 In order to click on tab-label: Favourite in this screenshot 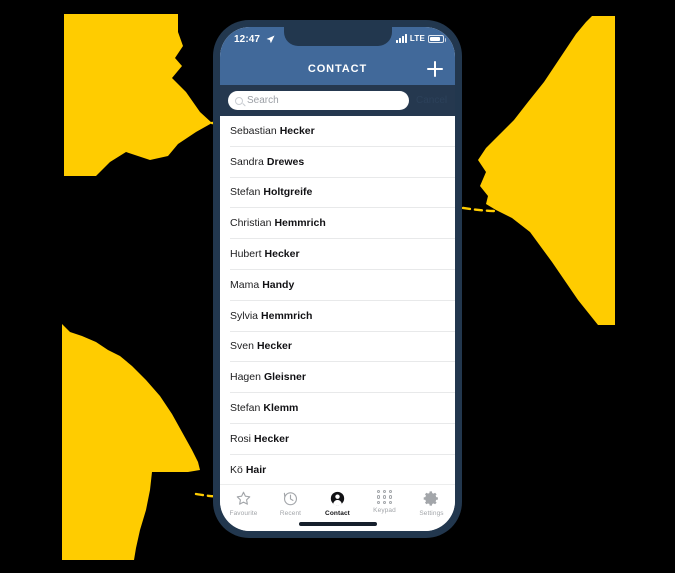, I will do `click(243, 513)`.